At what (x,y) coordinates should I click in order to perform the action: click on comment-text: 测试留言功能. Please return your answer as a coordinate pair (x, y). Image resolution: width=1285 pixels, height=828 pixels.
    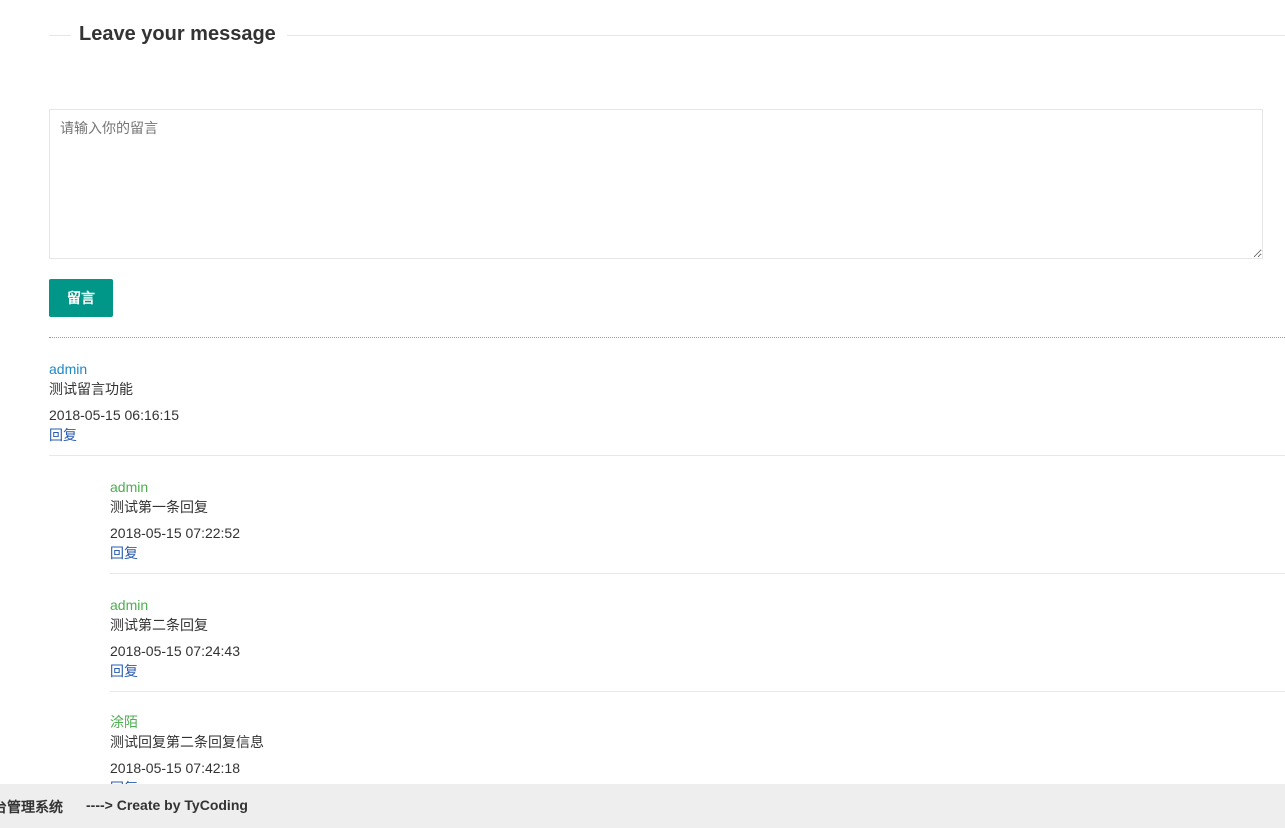
    Looking at the image, I should click on (91, 389).